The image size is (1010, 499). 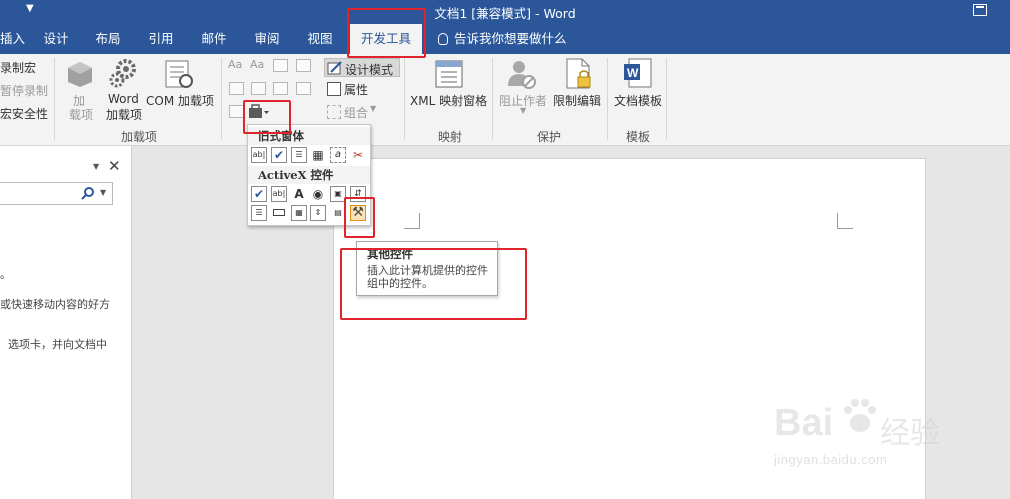 What do you see at coordinates (449, 75) in the screenshot?
I see `xml-mapping-pane-icon` at bounding box center [449, 75].